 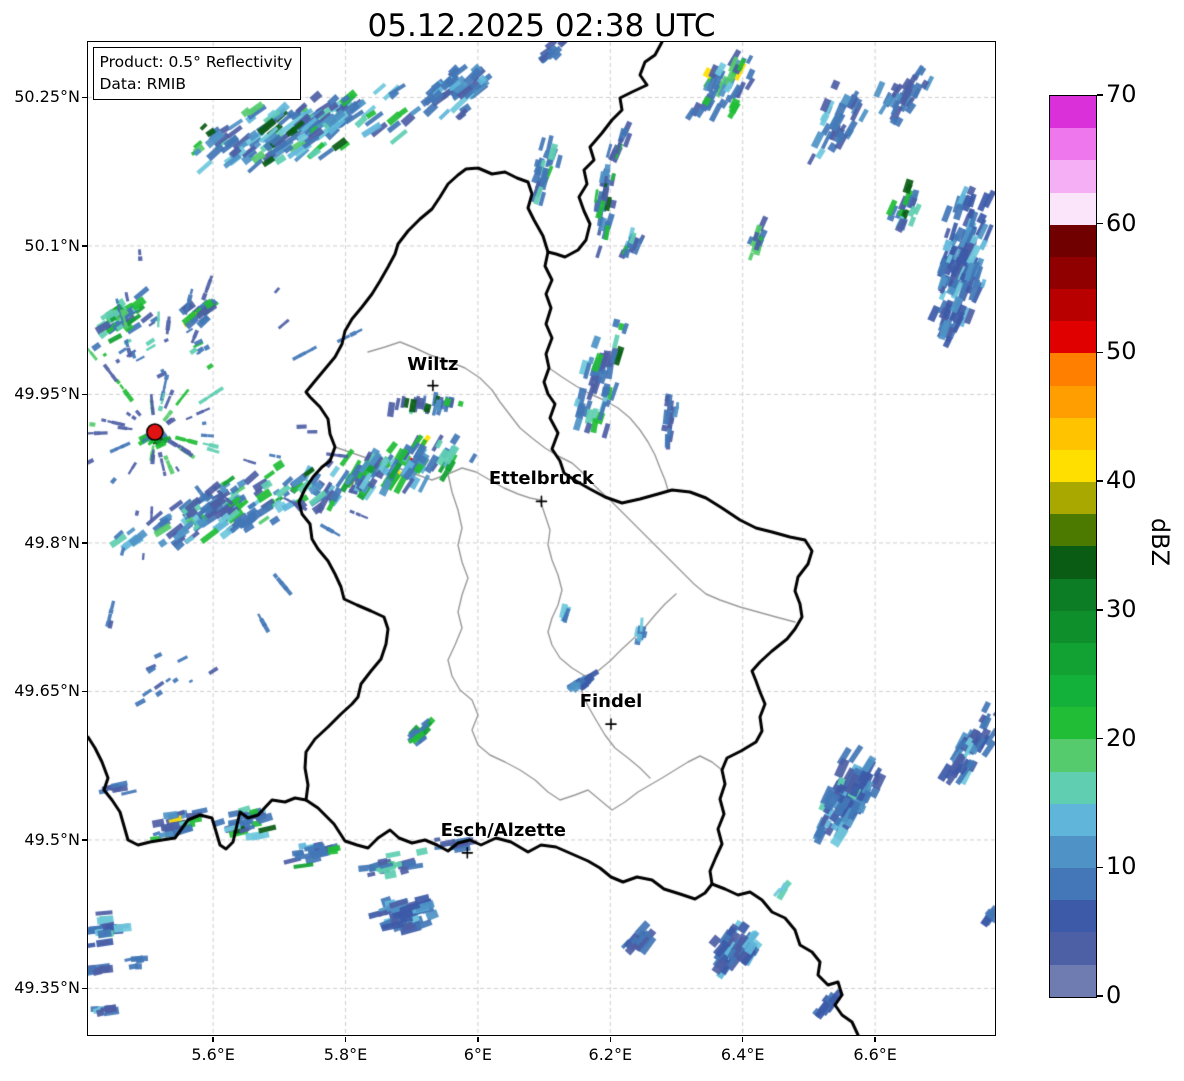 I want to click on y-tick-label: 49.95°N, so click(x=47, y=394).